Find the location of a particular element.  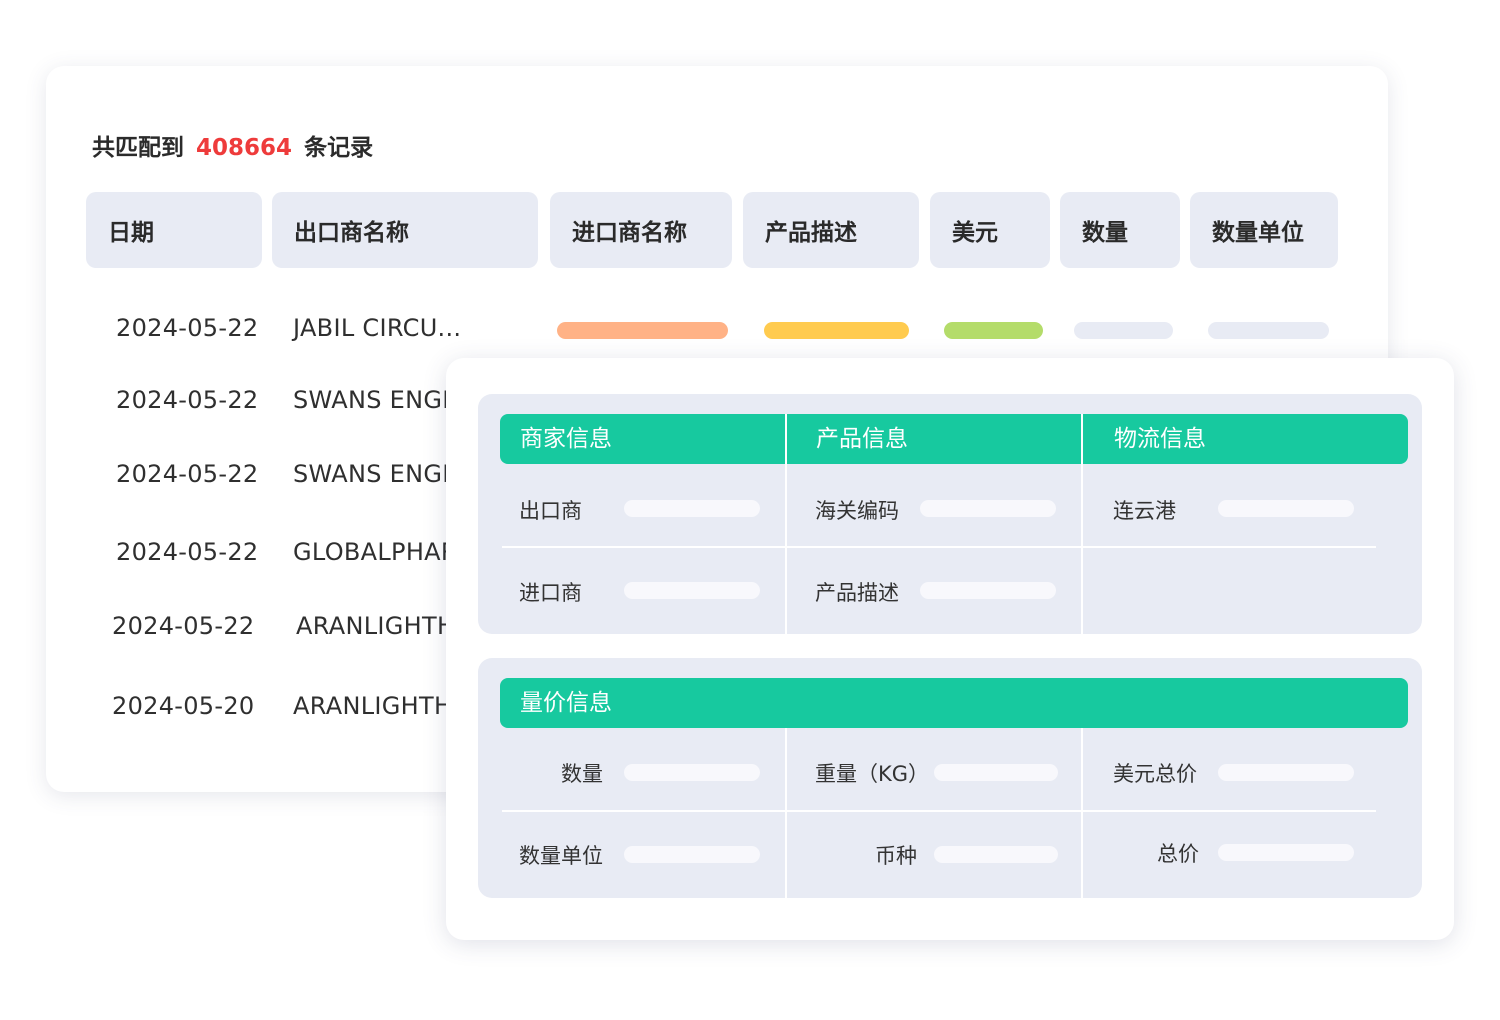

weight-value-placeholder is located at coordinates (996, 772).